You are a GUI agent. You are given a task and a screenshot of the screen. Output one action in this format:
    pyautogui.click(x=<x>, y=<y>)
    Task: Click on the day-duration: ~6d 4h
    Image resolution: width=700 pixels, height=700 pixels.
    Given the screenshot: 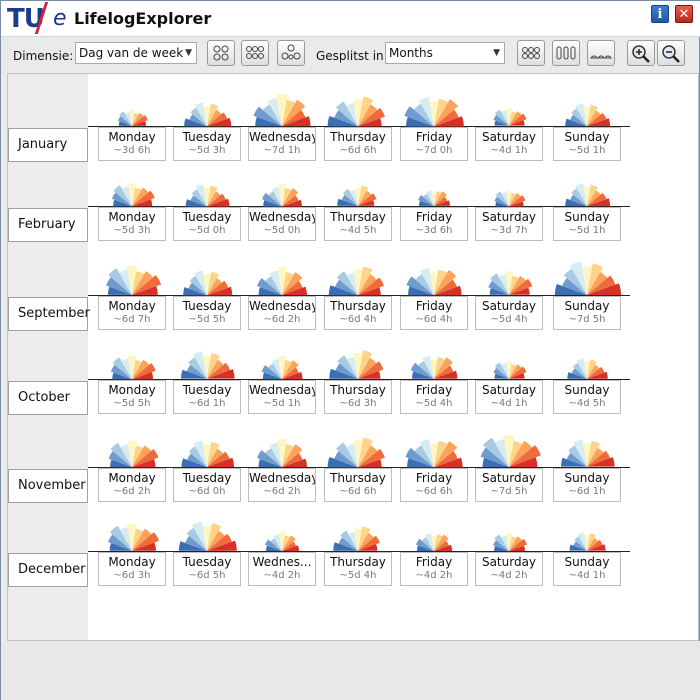 What is the action you would take?
    pyautogui.click(x=434, y=319)
    